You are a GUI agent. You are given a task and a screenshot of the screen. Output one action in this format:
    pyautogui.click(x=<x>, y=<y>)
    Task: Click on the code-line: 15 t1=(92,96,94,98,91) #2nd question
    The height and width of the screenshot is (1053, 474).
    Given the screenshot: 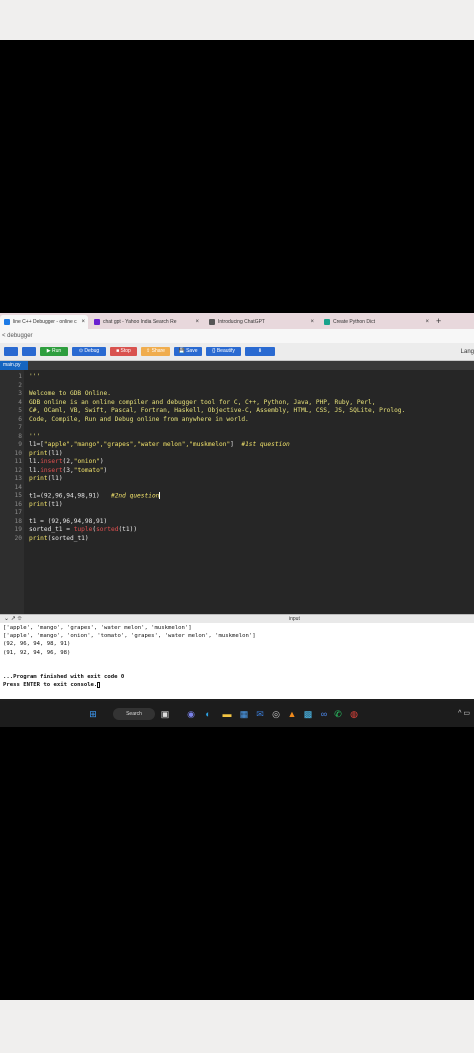 What is the action you would take?
    pyautogui.click(x=237, y=496)
    